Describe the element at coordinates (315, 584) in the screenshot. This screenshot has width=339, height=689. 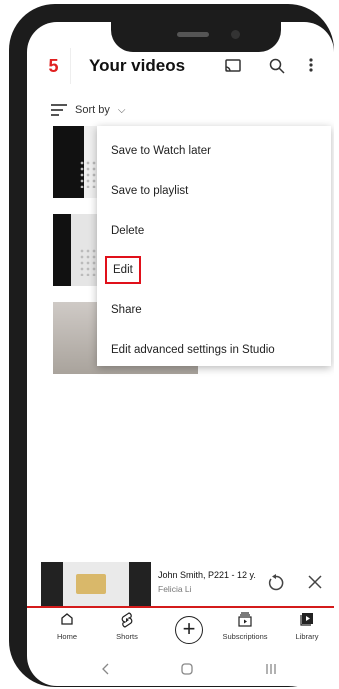
I see `close-icon` at that location.